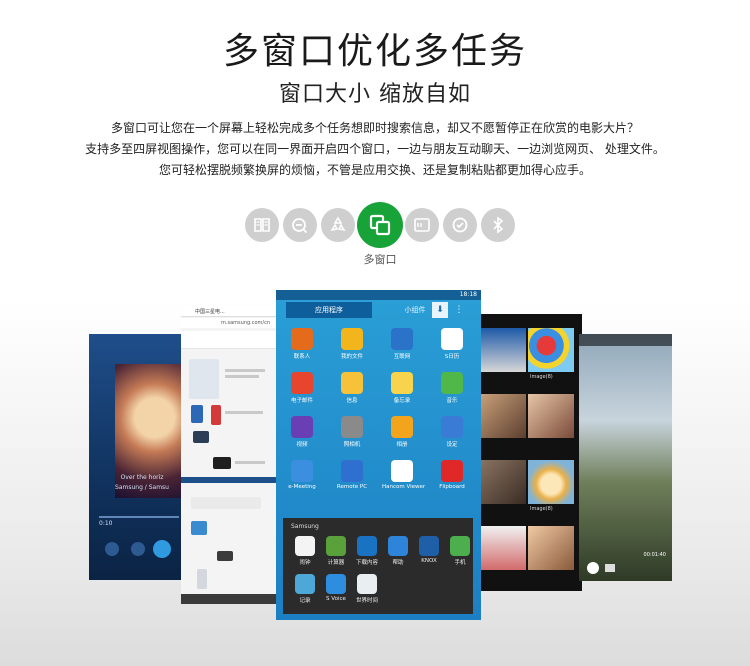 The image size is (750, 666). What do you see at coordinates (374, 51) in the screenshot?
I see `page-title: 多窗口优化多任务` at bounding box center [374, 51].